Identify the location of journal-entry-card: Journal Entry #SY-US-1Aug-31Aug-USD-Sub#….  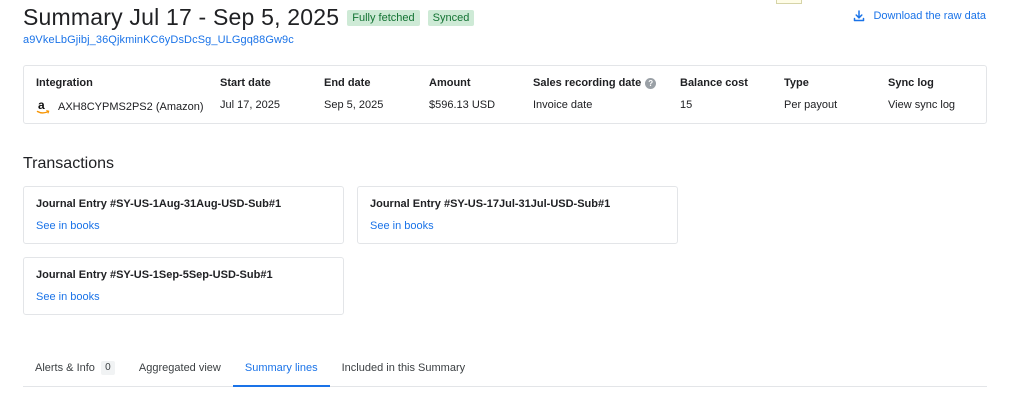
(183, 215).